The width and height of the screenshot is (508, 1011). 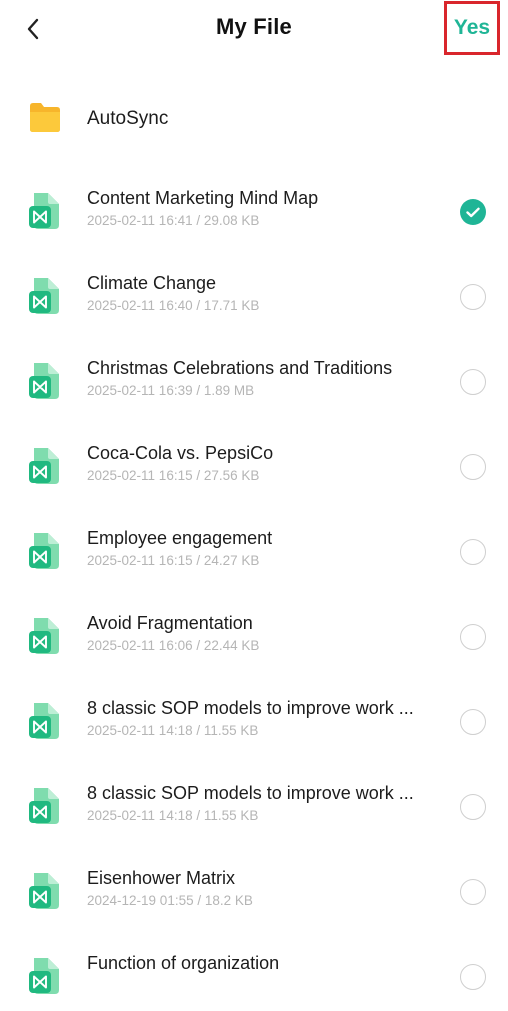 What do you see at coordinates (173, 645) in the screenshot?
I see `file-meta: 2025-02-11 16:06 / 22.44 KB` at bounding box center [173, 645].